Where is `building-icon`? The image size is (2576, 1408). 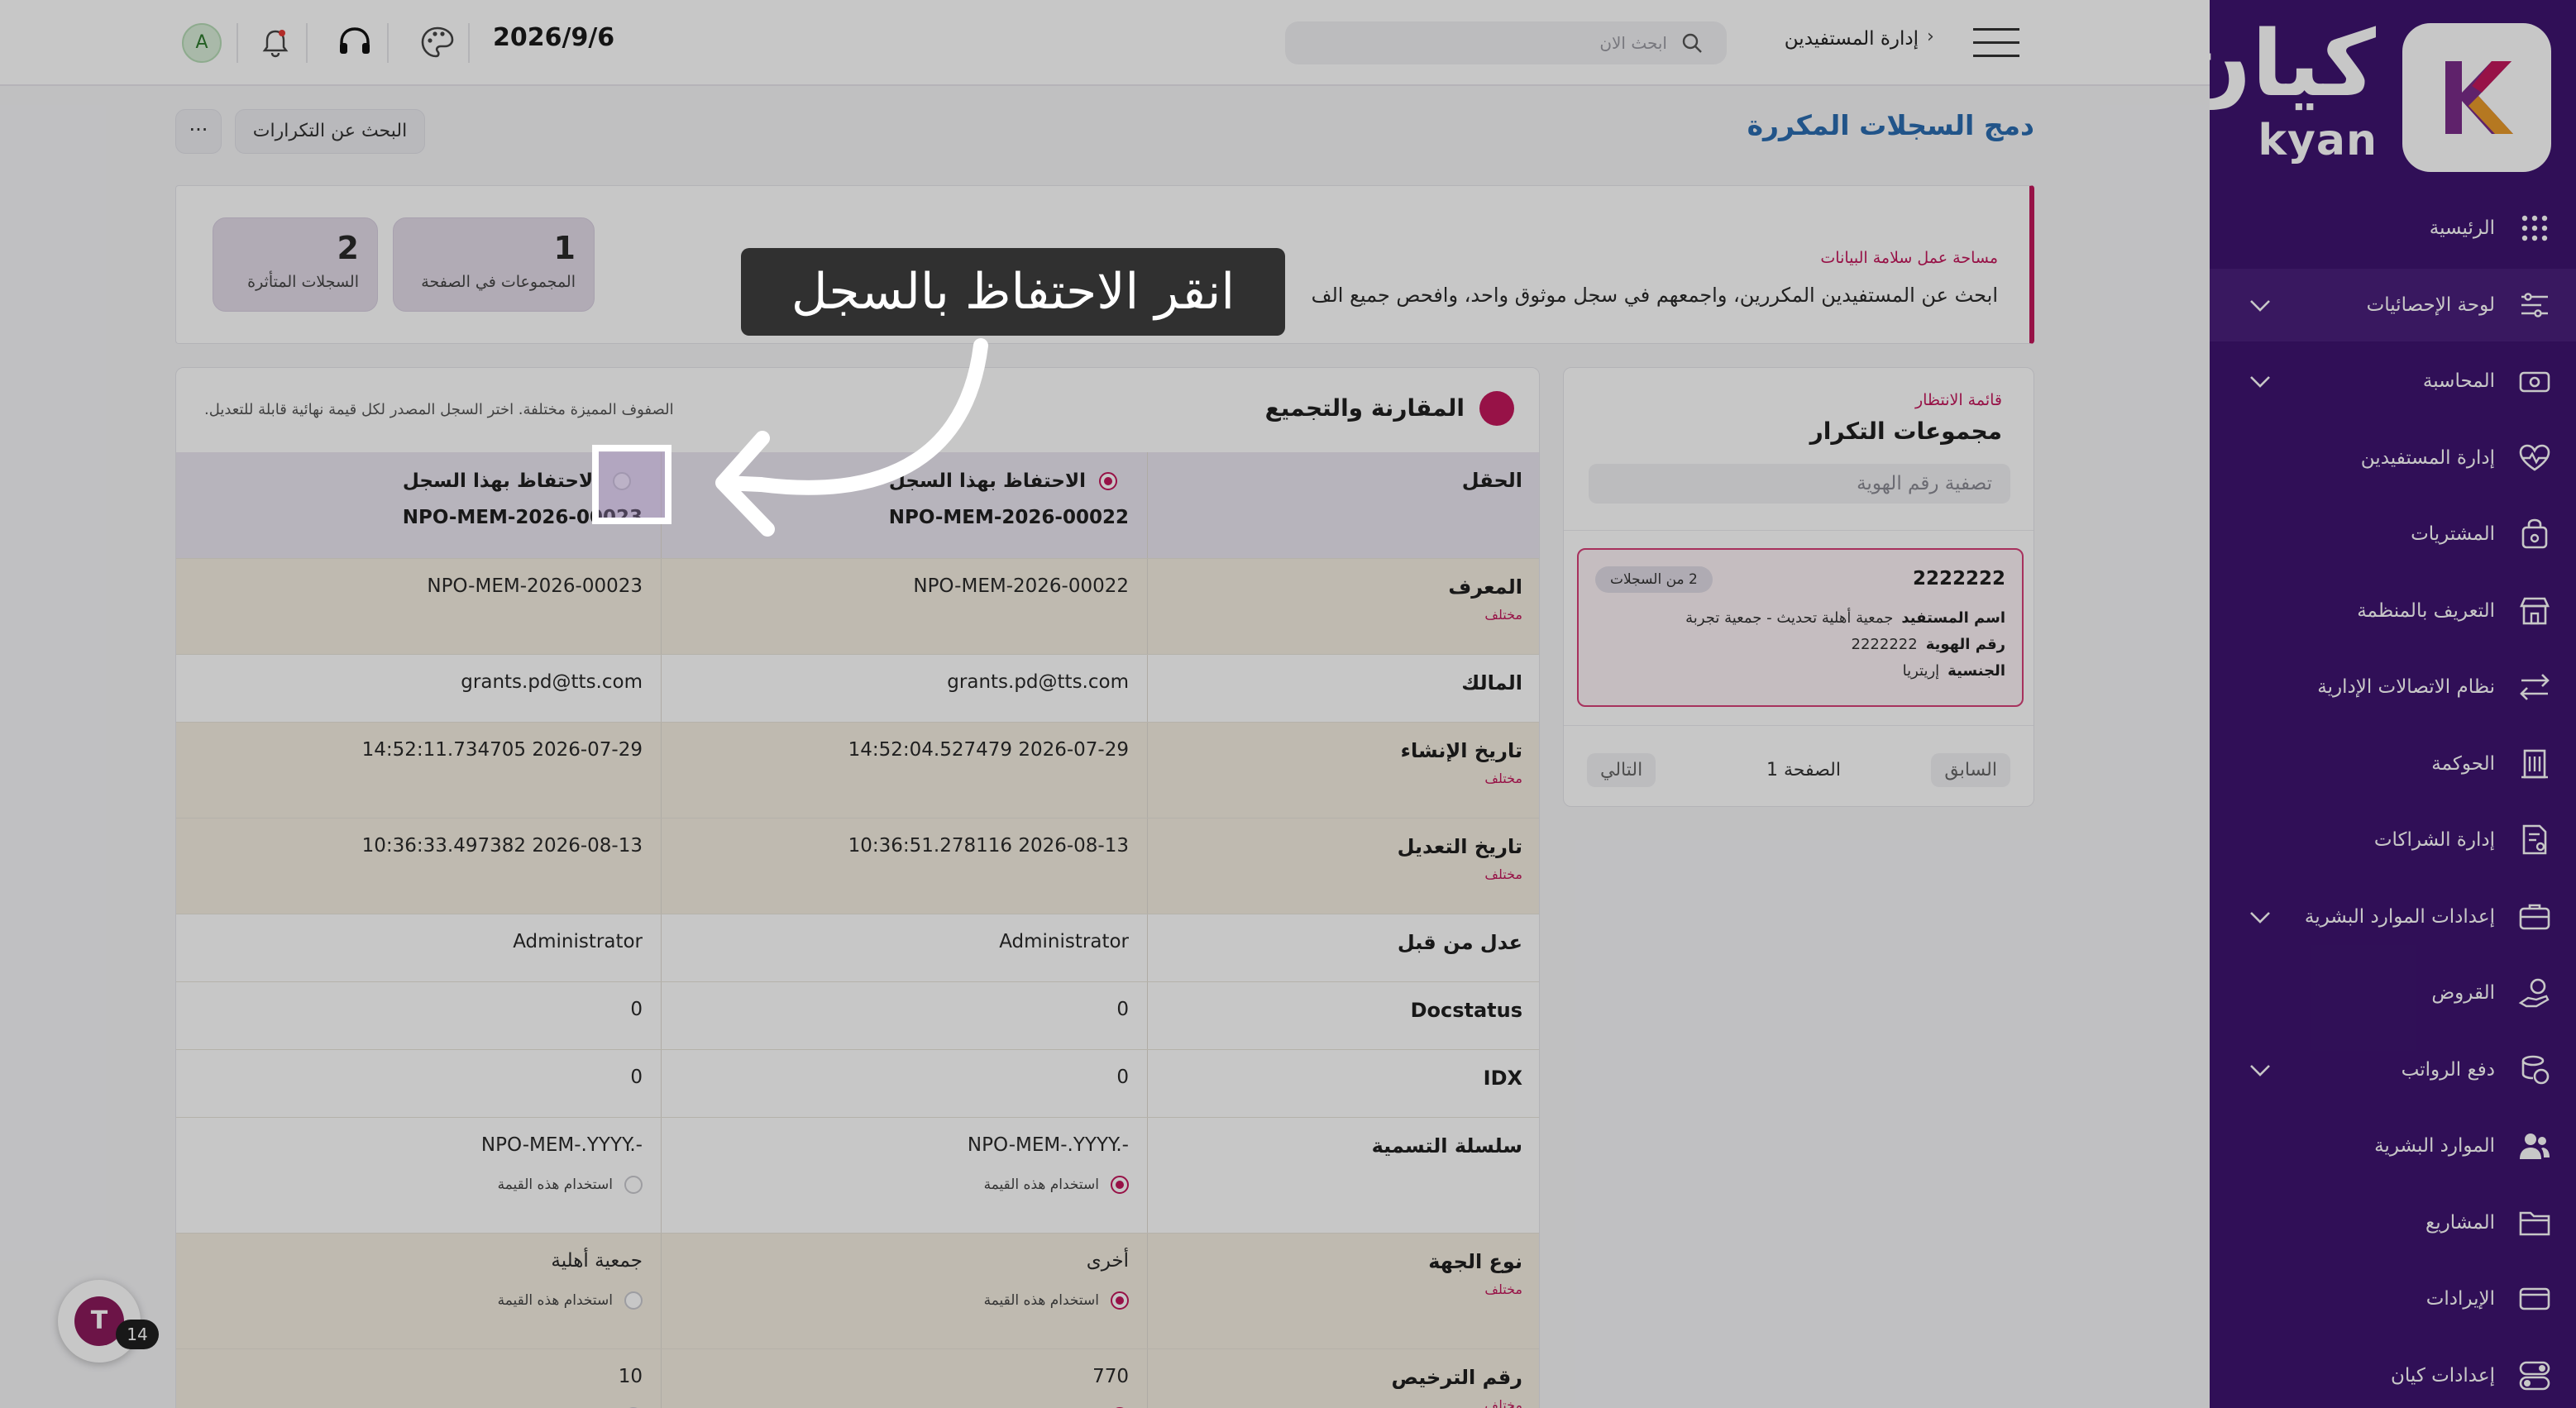 building-icon is located at coordinates (2534, 764).